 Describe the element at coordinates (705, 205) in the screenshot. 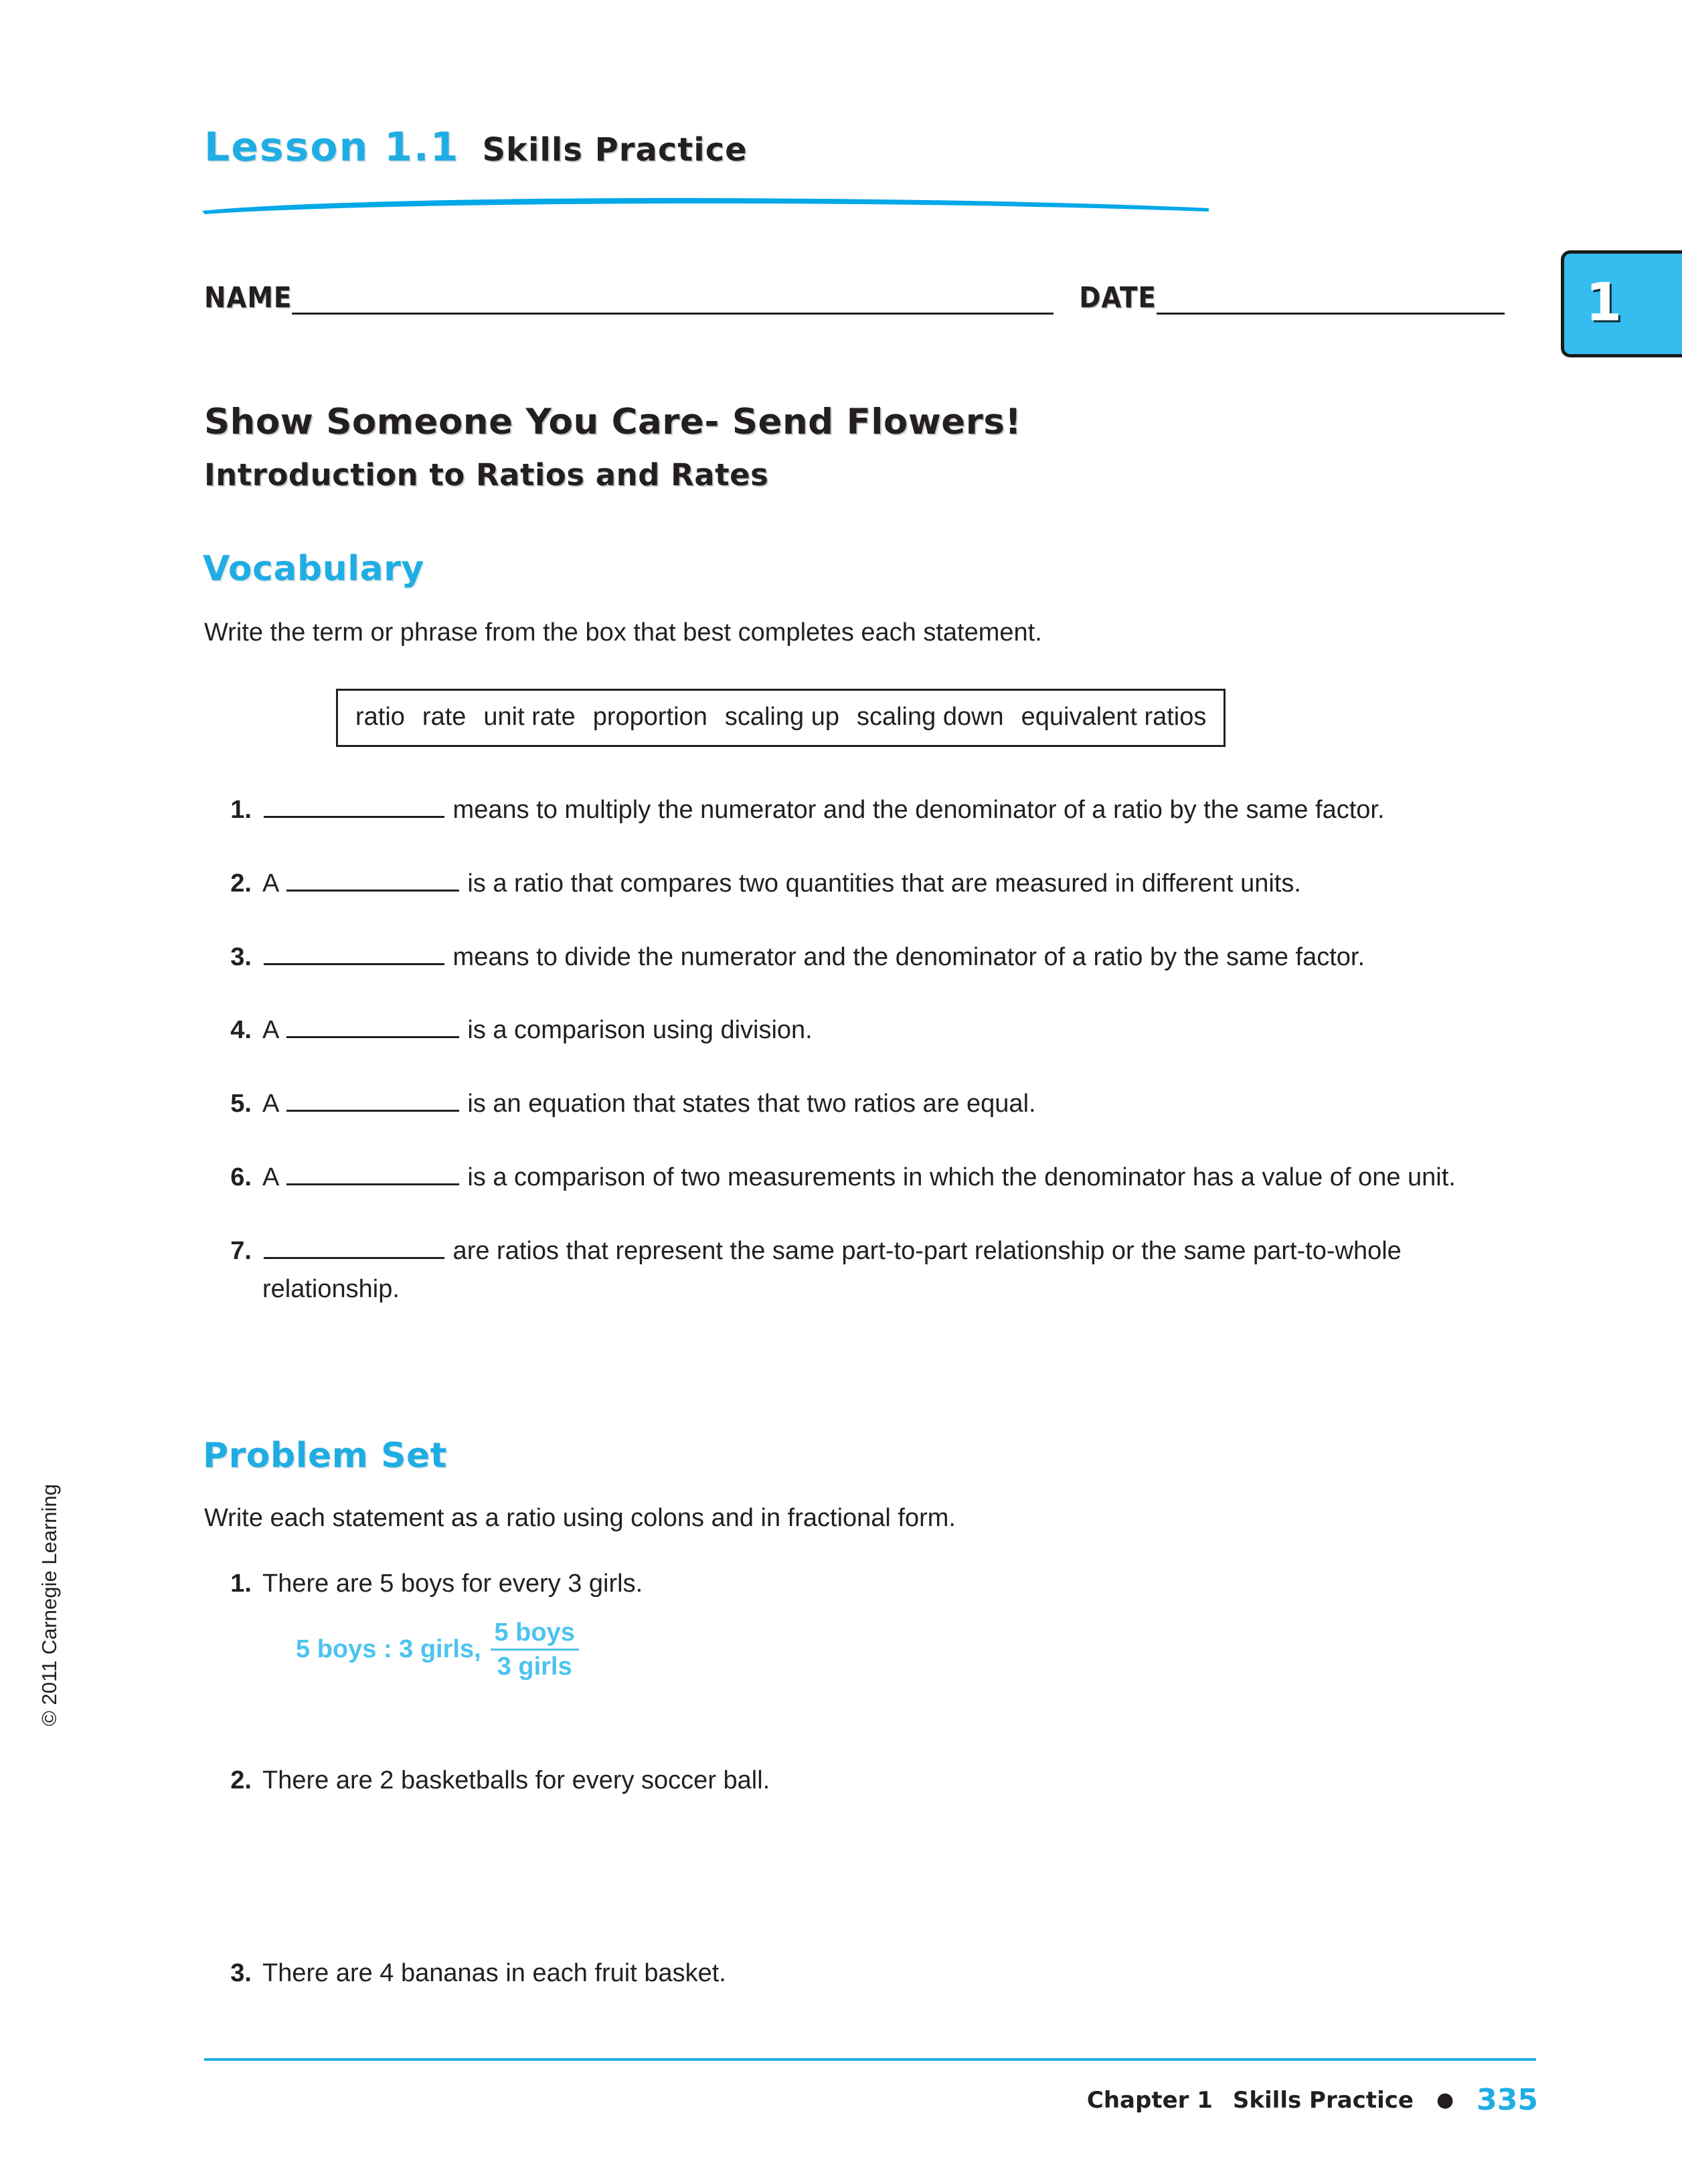

I see `header-brush-rule` at that location.